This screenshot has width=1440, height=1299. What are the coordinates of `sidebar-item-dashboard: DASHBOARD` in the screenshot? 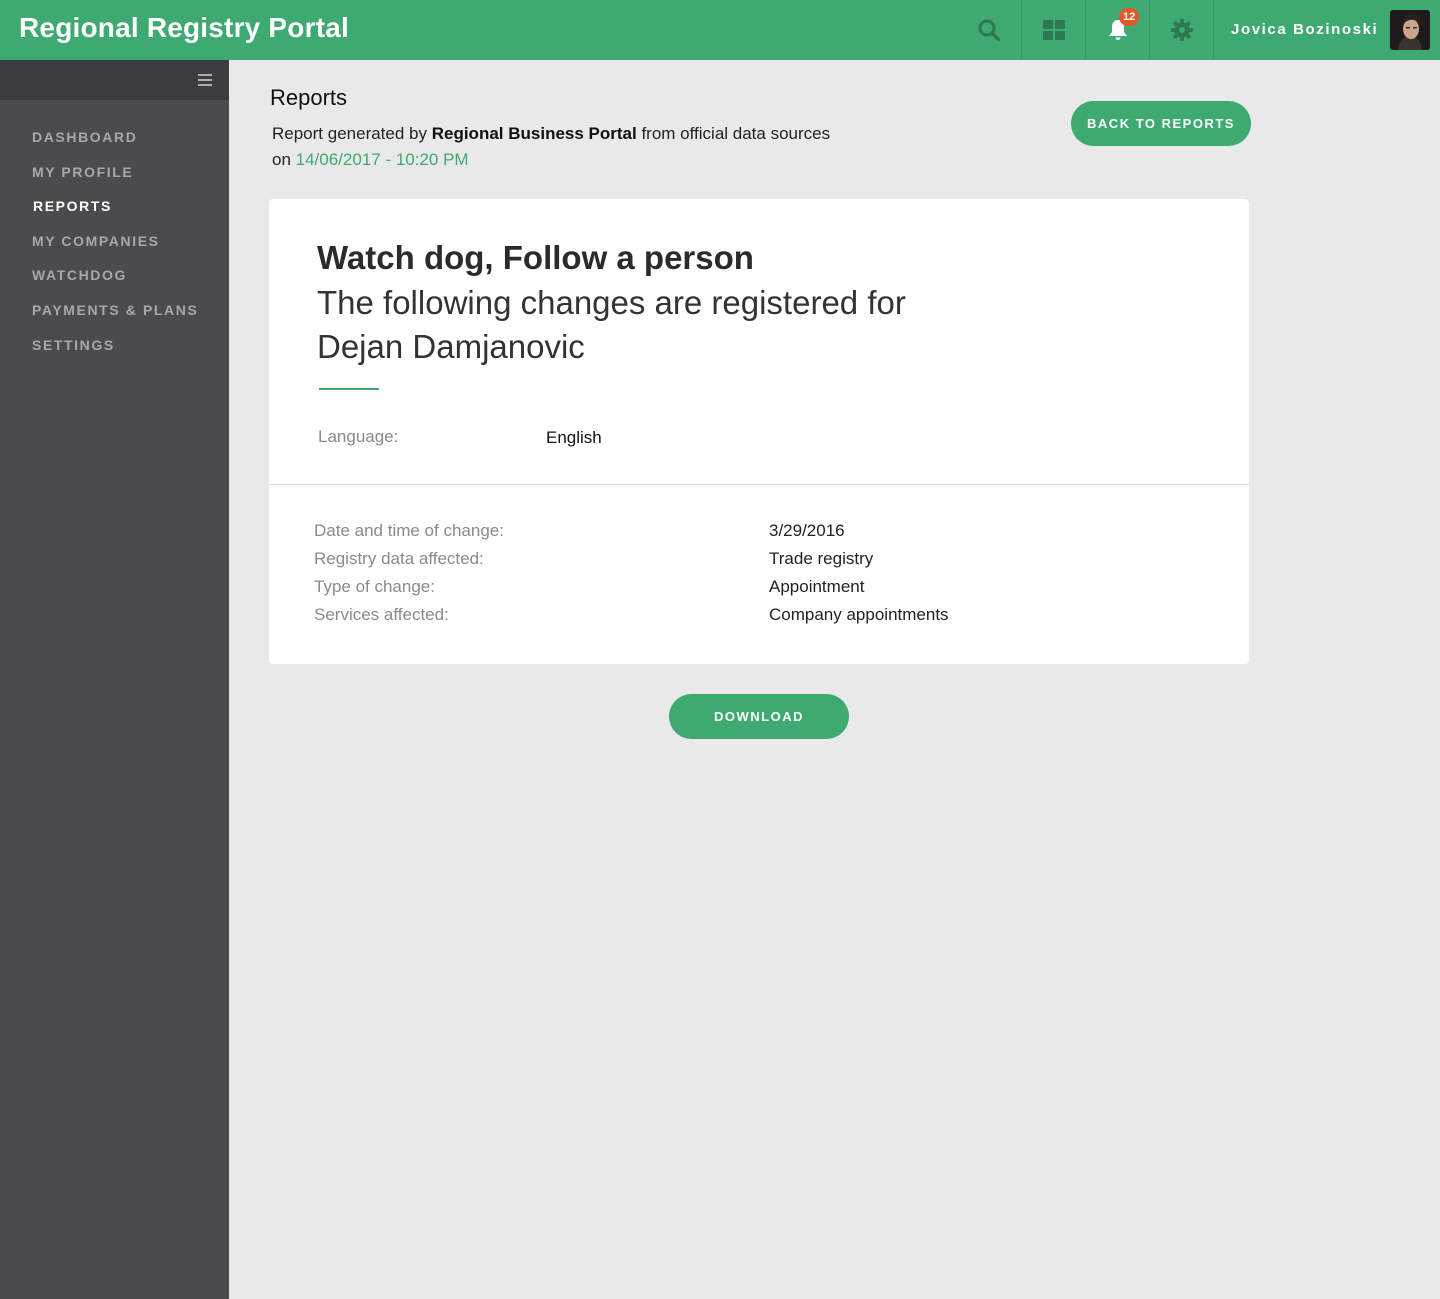 It's located at (114, 146).